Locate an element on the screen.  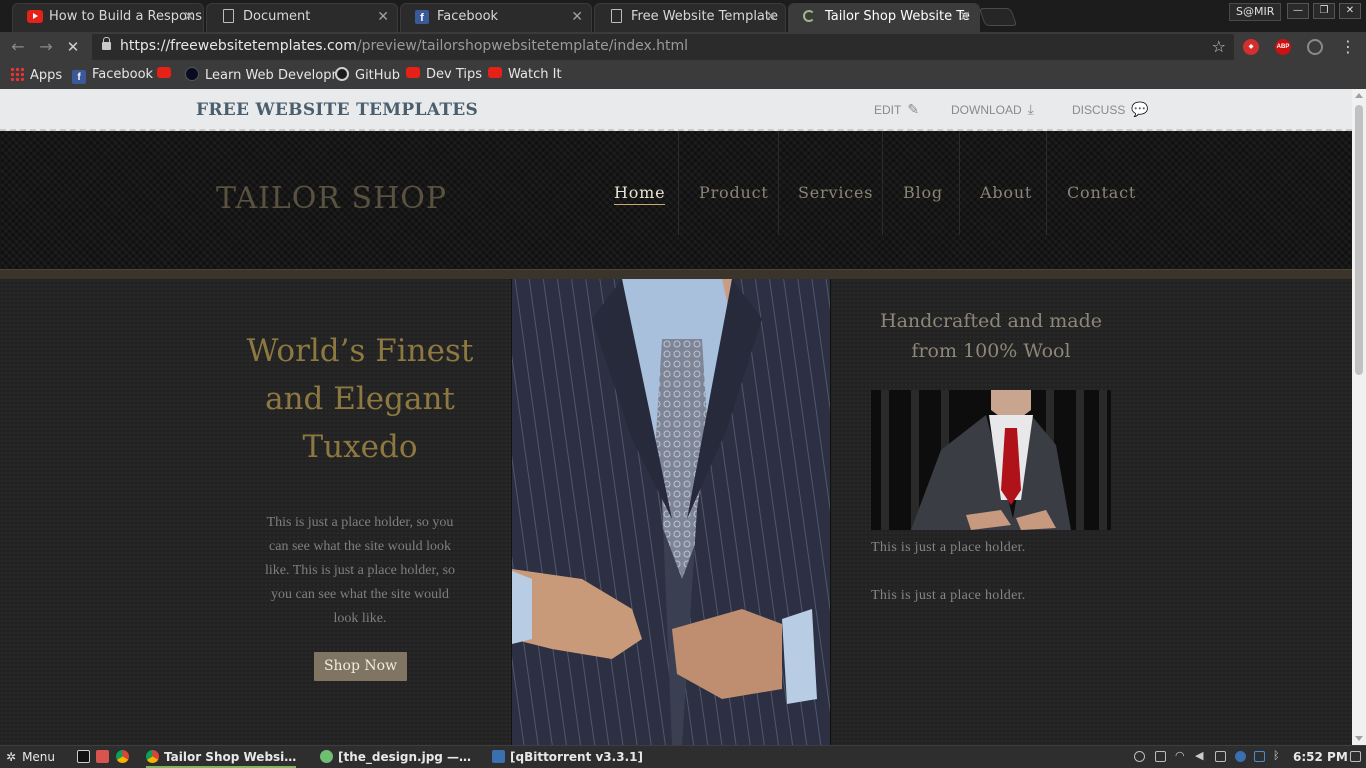
chat-bubbles-icon: 💬 is located at coordinates (1140, 109).